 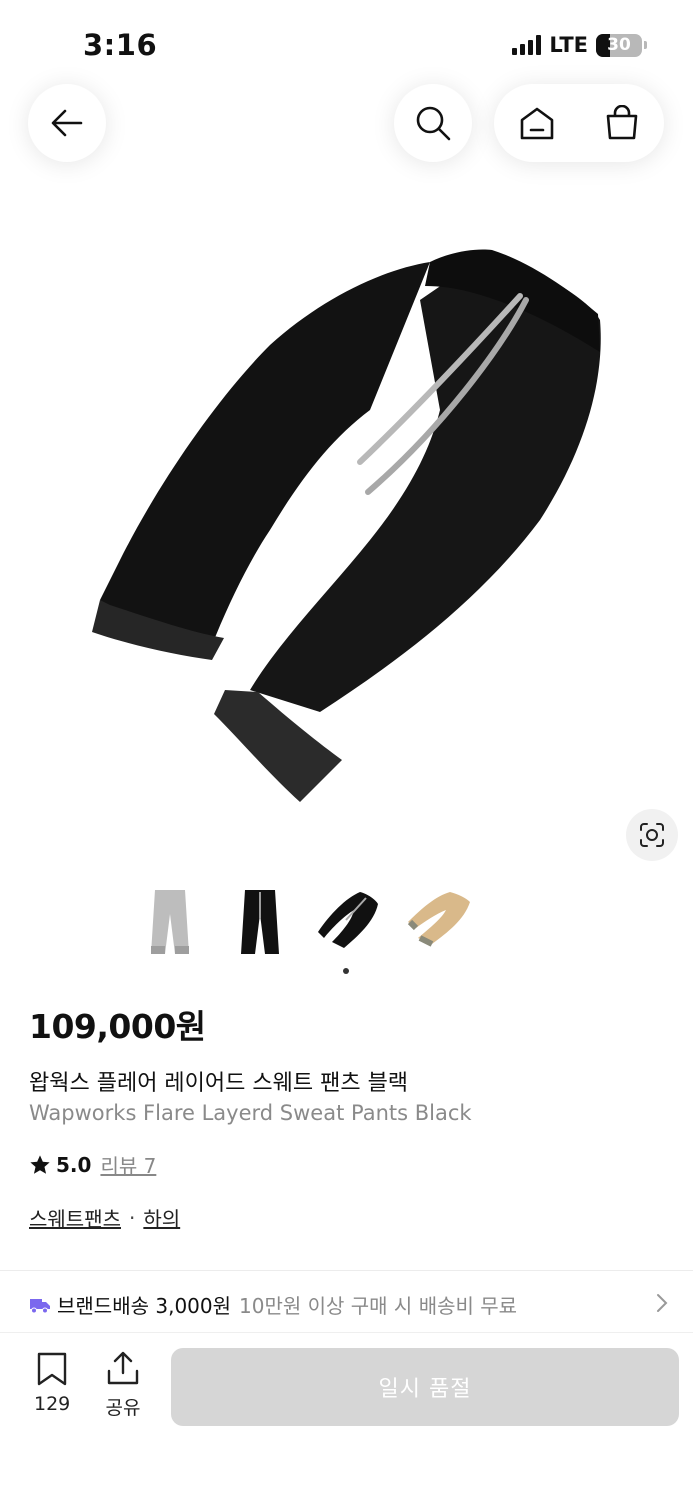 I want to click on visual-search-button, so click(x=652, y=835).